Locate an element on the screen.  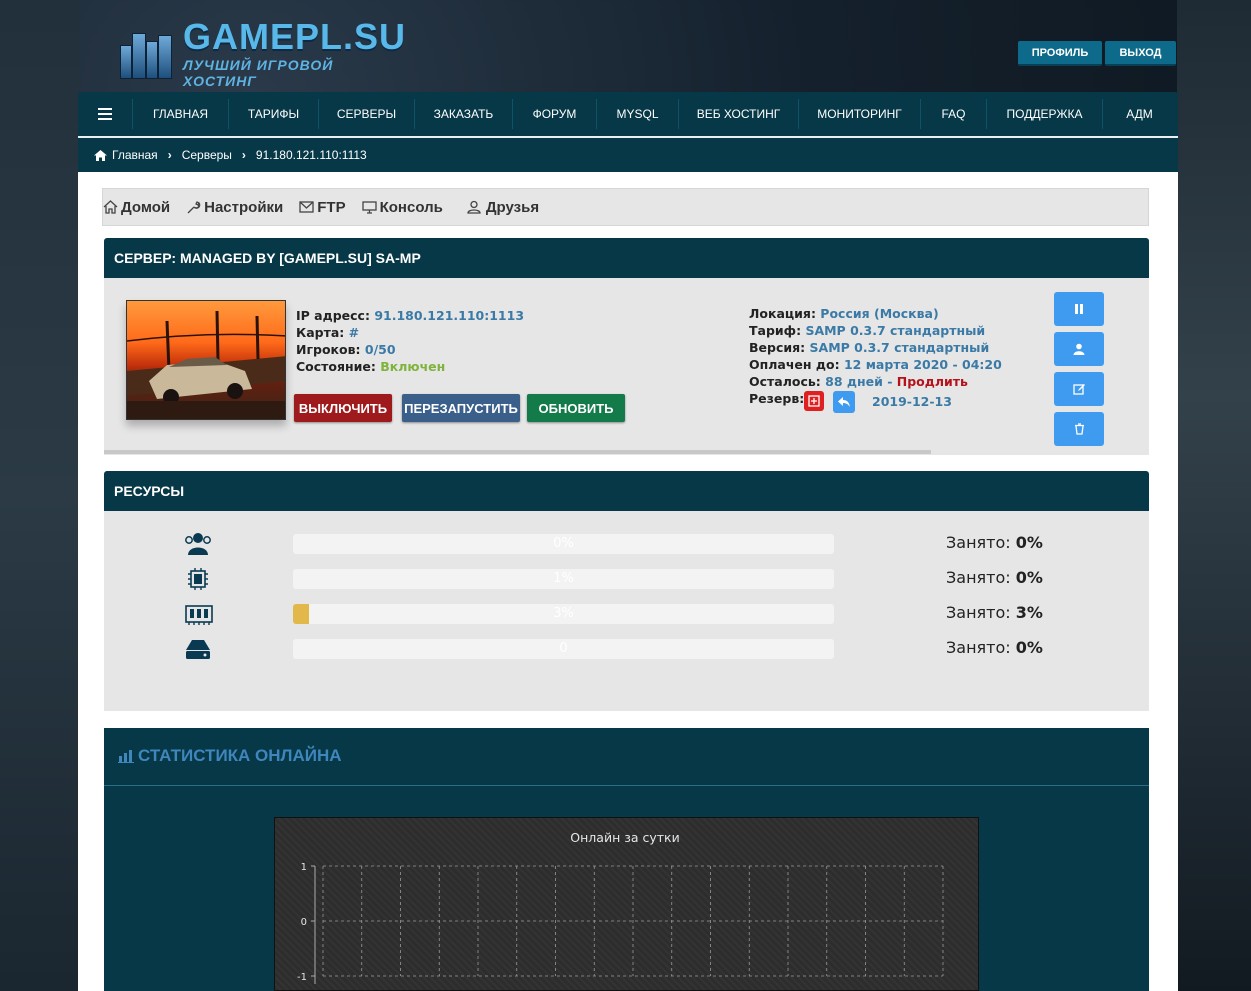
nav-item-support: ПОДДЕРЖКА is located at coordinates (1044, 114).